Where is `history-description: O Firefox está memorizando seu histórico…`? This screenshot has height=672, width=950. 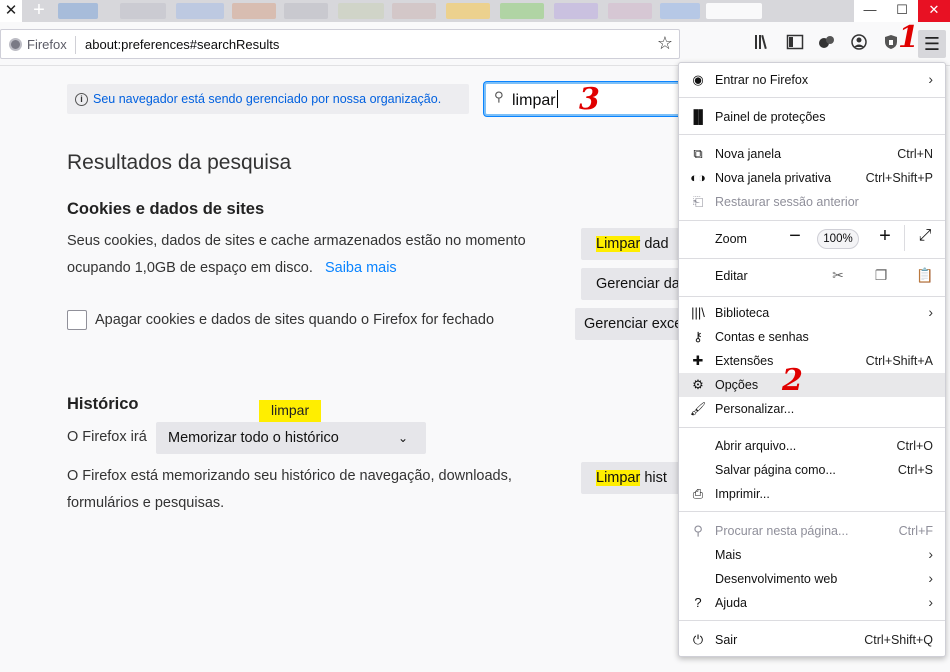 history-description: O Firefox está memorizando seu histórico… is located at coordinates (289, 490).